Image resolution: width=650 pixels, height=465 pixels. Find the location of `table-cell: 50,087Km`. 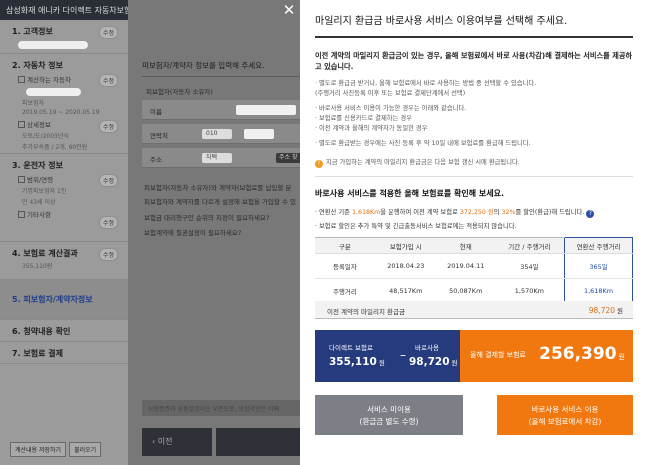

table-cell: 50,087Km is located at coordinates (465, 291).